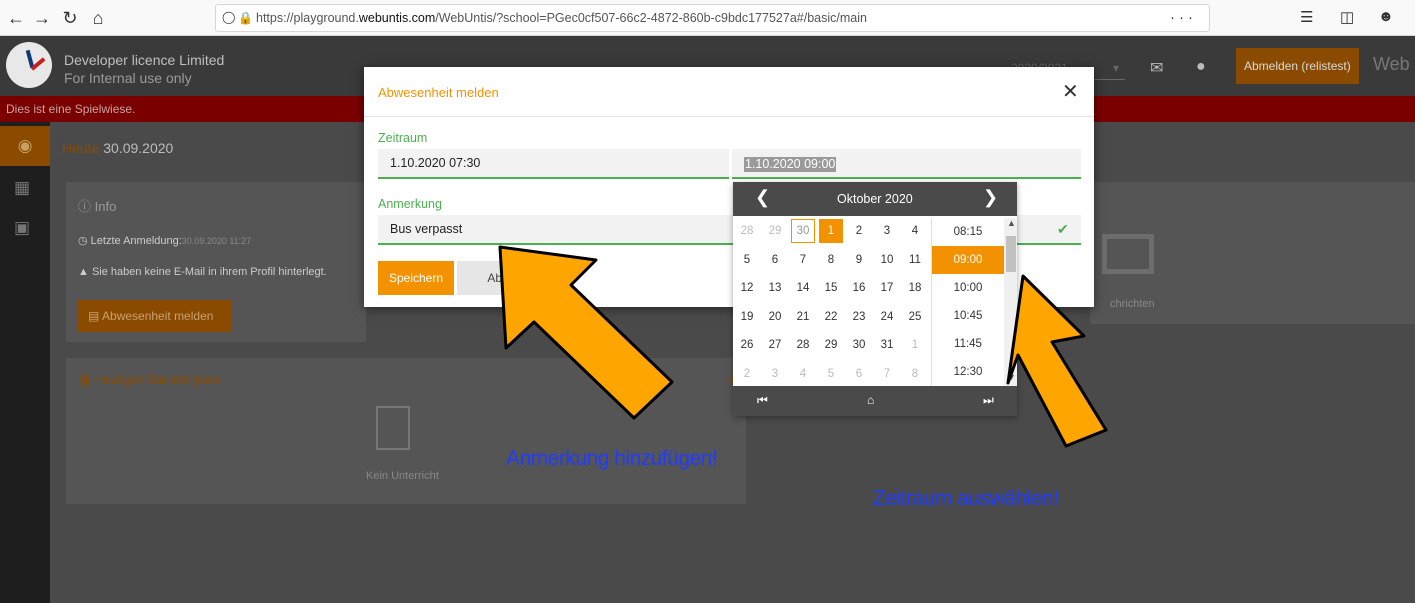 This screenshot has width=1415, height=603. Describe the element at coordinates (1057, 361) in the screenshot. I see `arrow-period` at that location.